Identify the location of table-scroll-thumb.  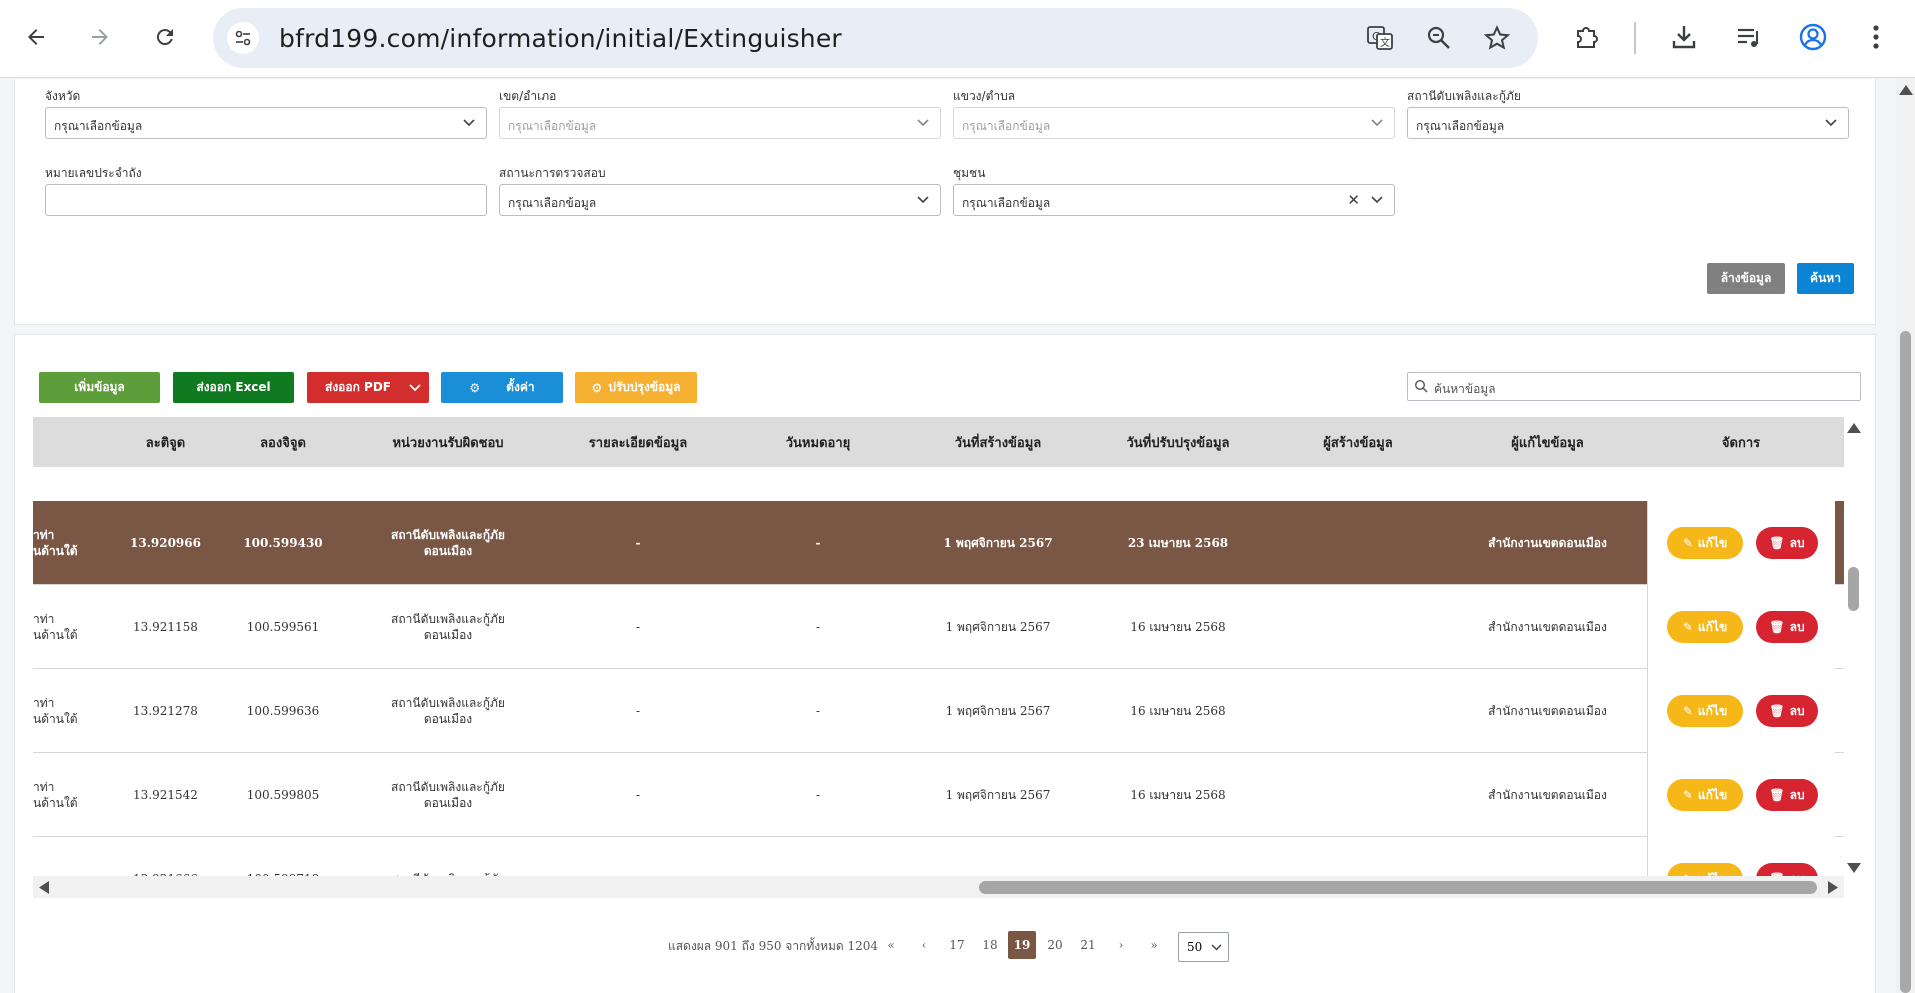
(1853, 589).